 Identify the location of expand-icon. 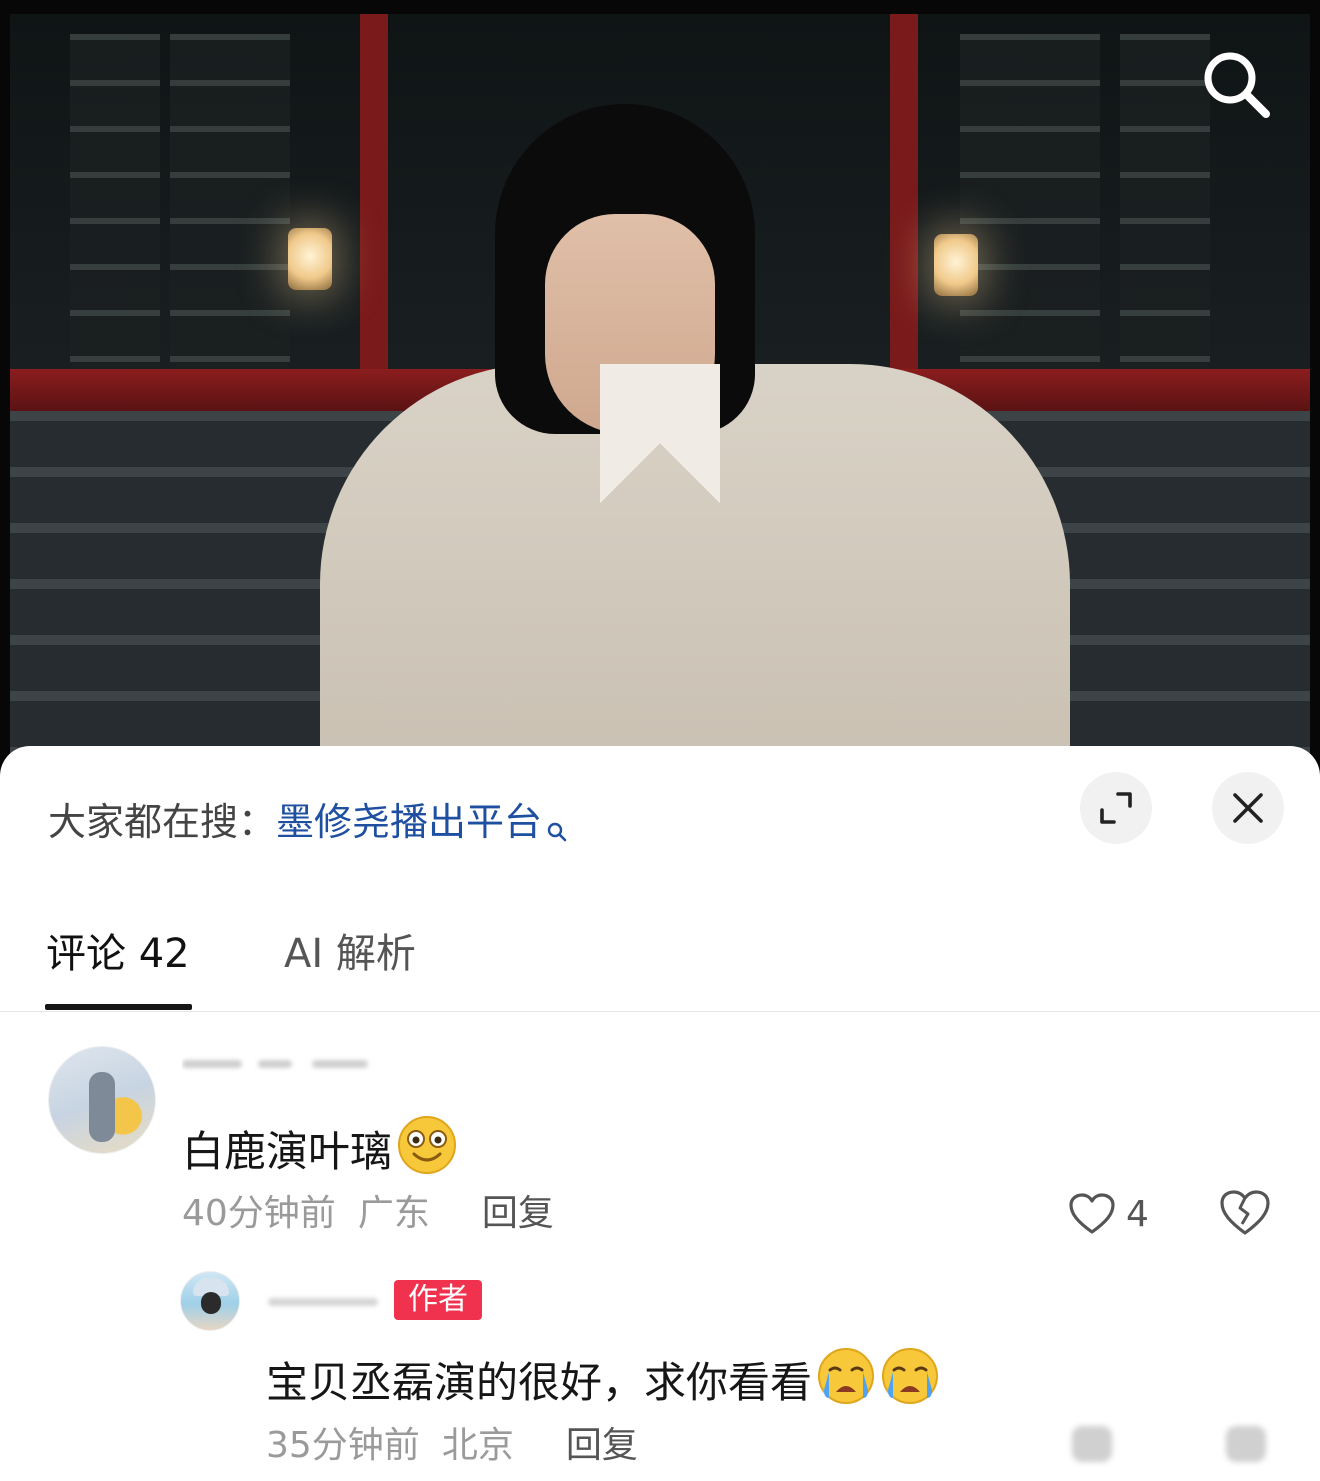
(1116, 808).